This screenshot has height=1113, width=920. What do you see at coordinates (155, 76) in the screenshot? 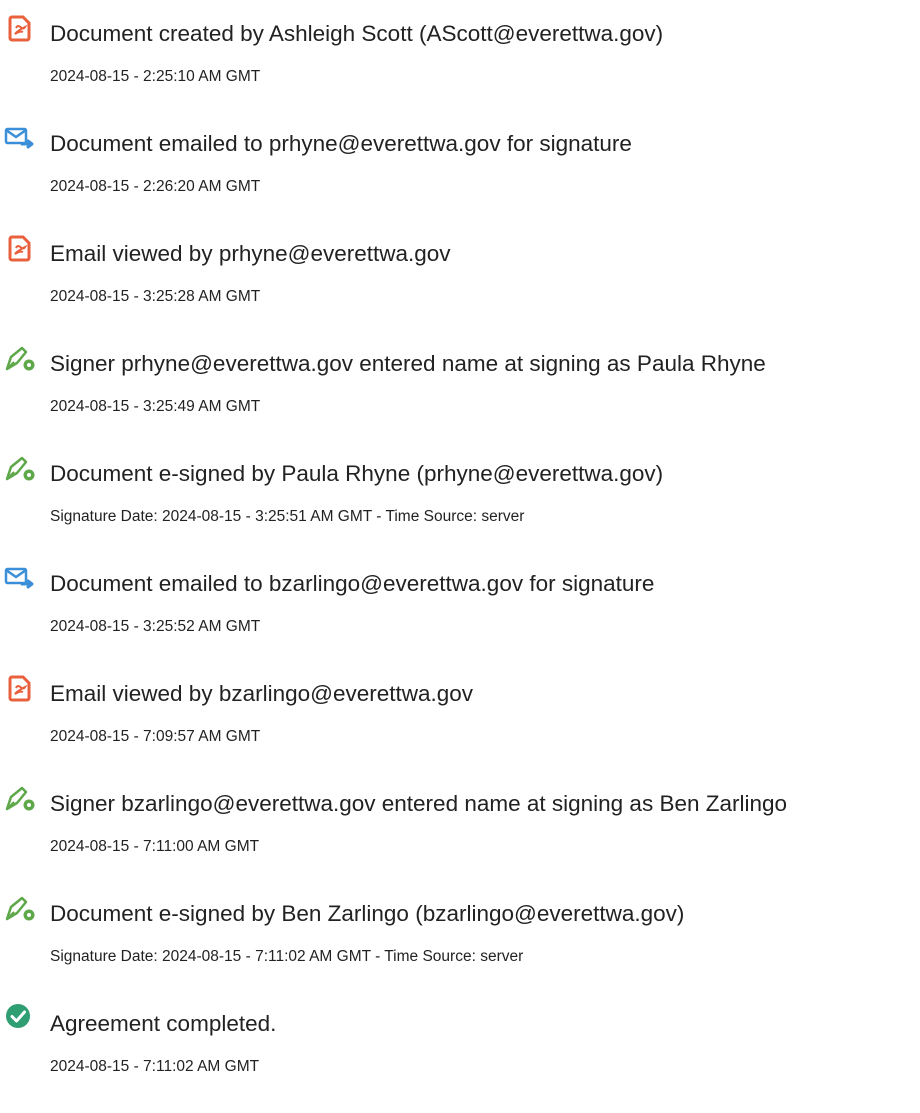
I see `event-timestamp: 2024-08-15 - 2:25:10 AM GMT` at bounding box center [155, 76].